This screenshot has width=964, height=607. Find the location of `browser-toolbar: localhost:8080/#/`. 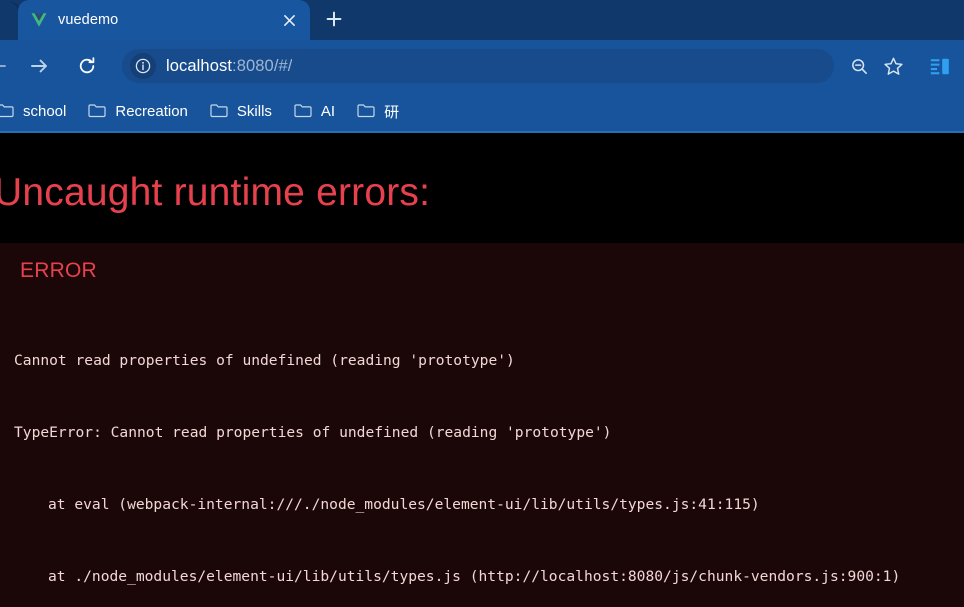

browser-toolbar: localhost:8080/#/ is located at coordinates (482, 66).